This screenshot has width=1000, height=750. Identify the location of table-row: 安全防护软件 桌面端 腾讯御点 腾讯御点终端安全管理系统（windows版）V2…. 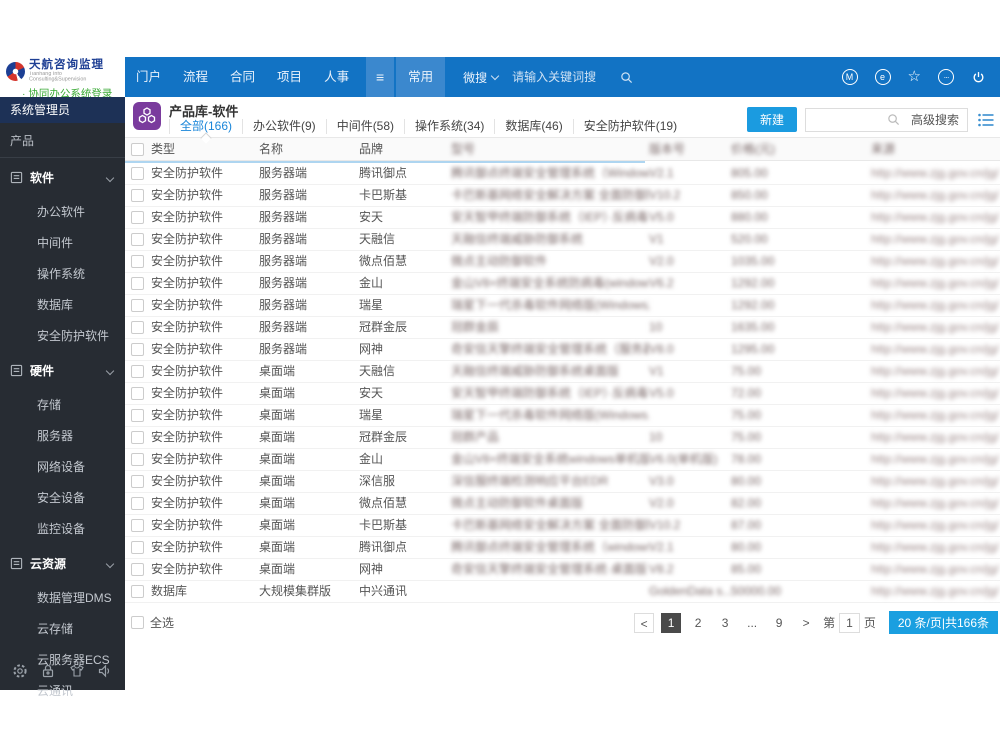
(562, 548).